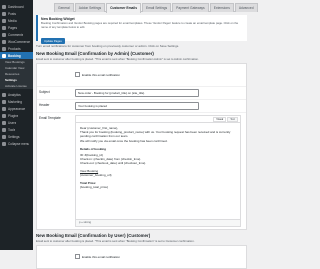  Describe the element at coordinates (101, 256) in the screenshot. I see `enable-label-2: Enable this email notification` at that location.